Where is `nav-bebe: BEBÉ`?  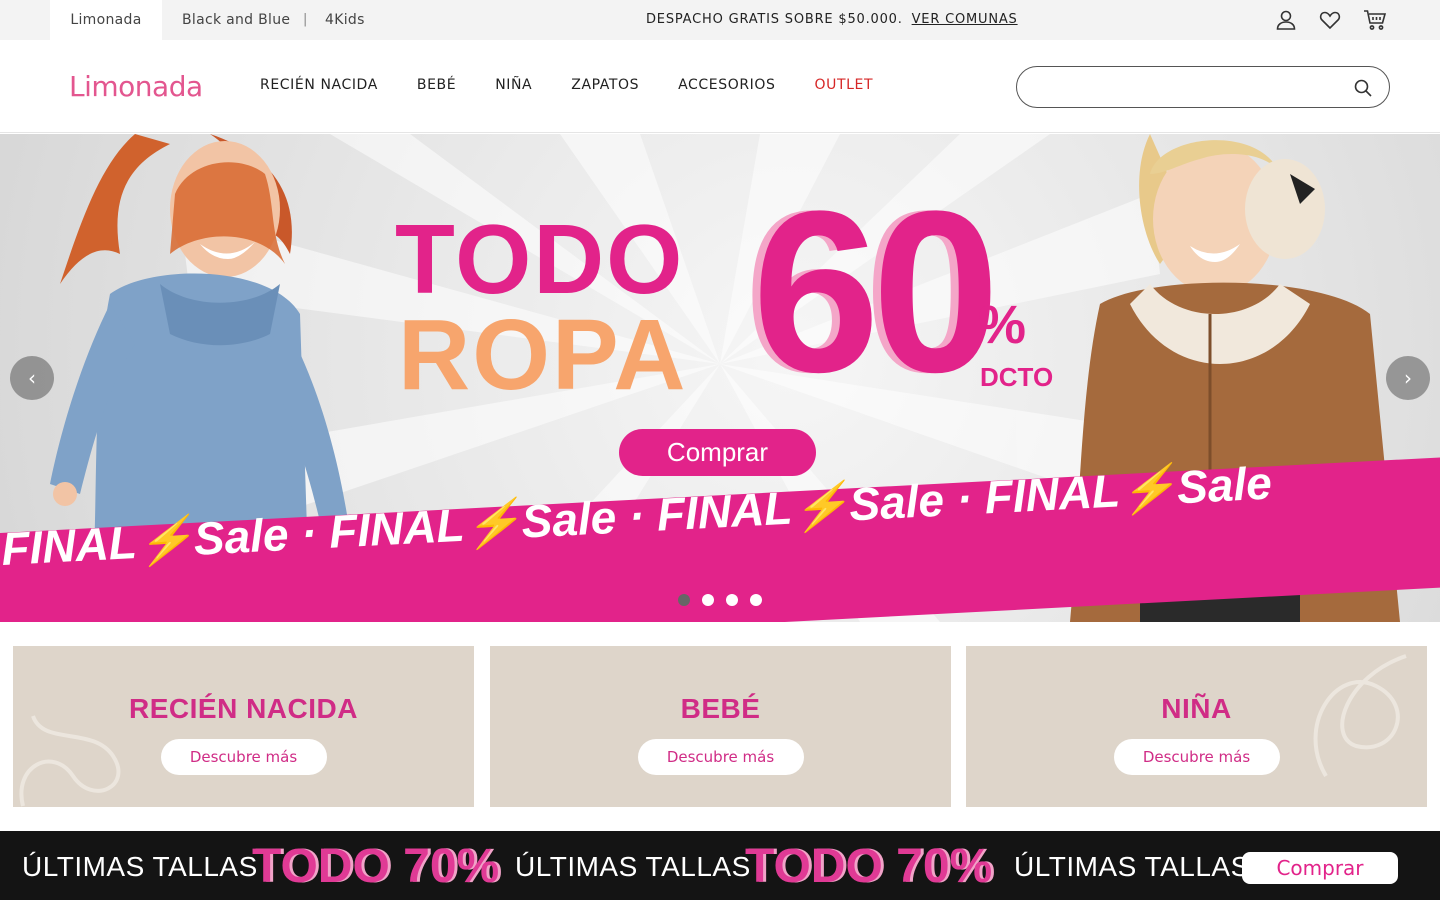 nav-bebe: BEBÉ is located at coordinates (436, 85).